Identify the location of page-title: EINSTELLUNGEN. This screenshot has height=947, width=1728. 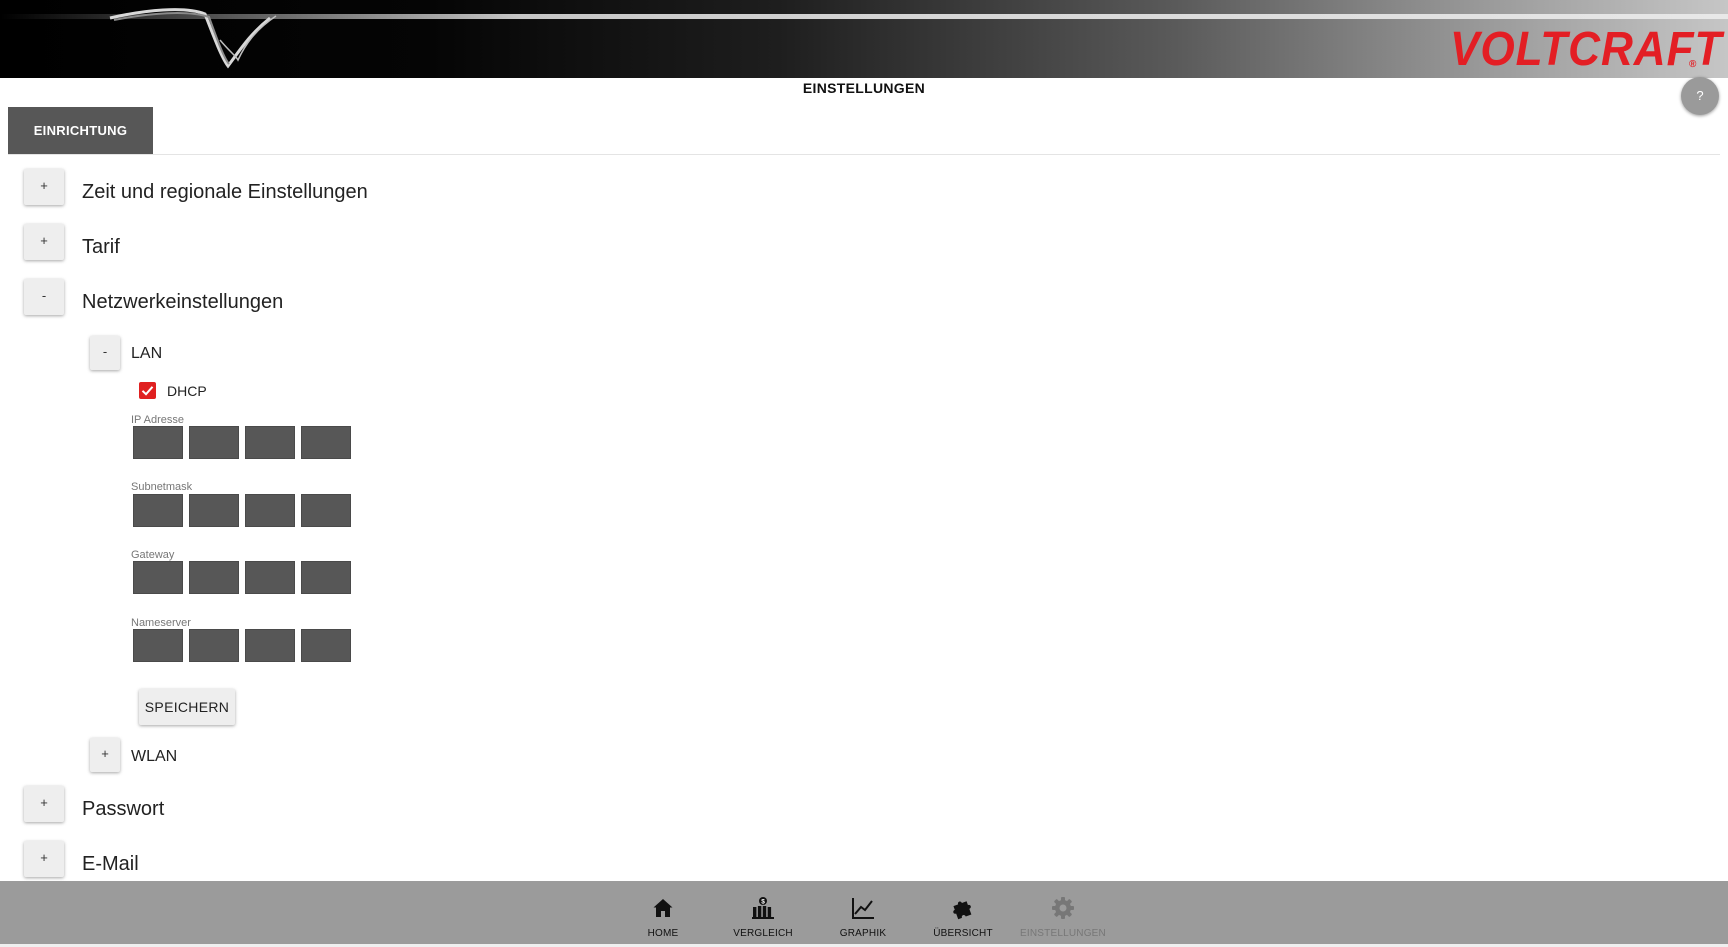
(864, 88).